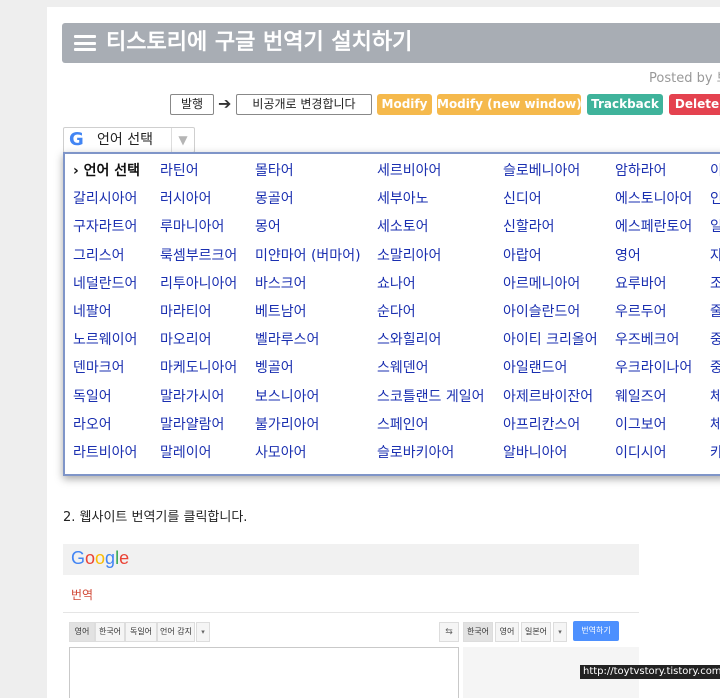 This screenshot has height=698, width=720. Describe the element at coordinates (281, 453) in the screenshot. I see `language-option: 사모아어` at that location.